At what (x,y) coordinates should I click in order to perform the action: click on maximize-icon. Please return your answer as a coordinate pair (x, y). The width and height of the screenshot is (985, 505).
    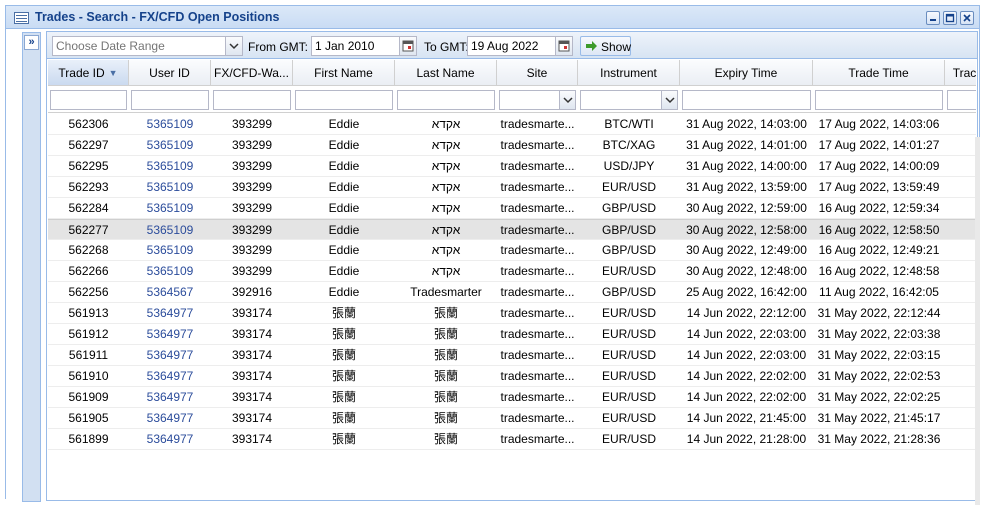
    Looking at the image, I should click on (950, 18).